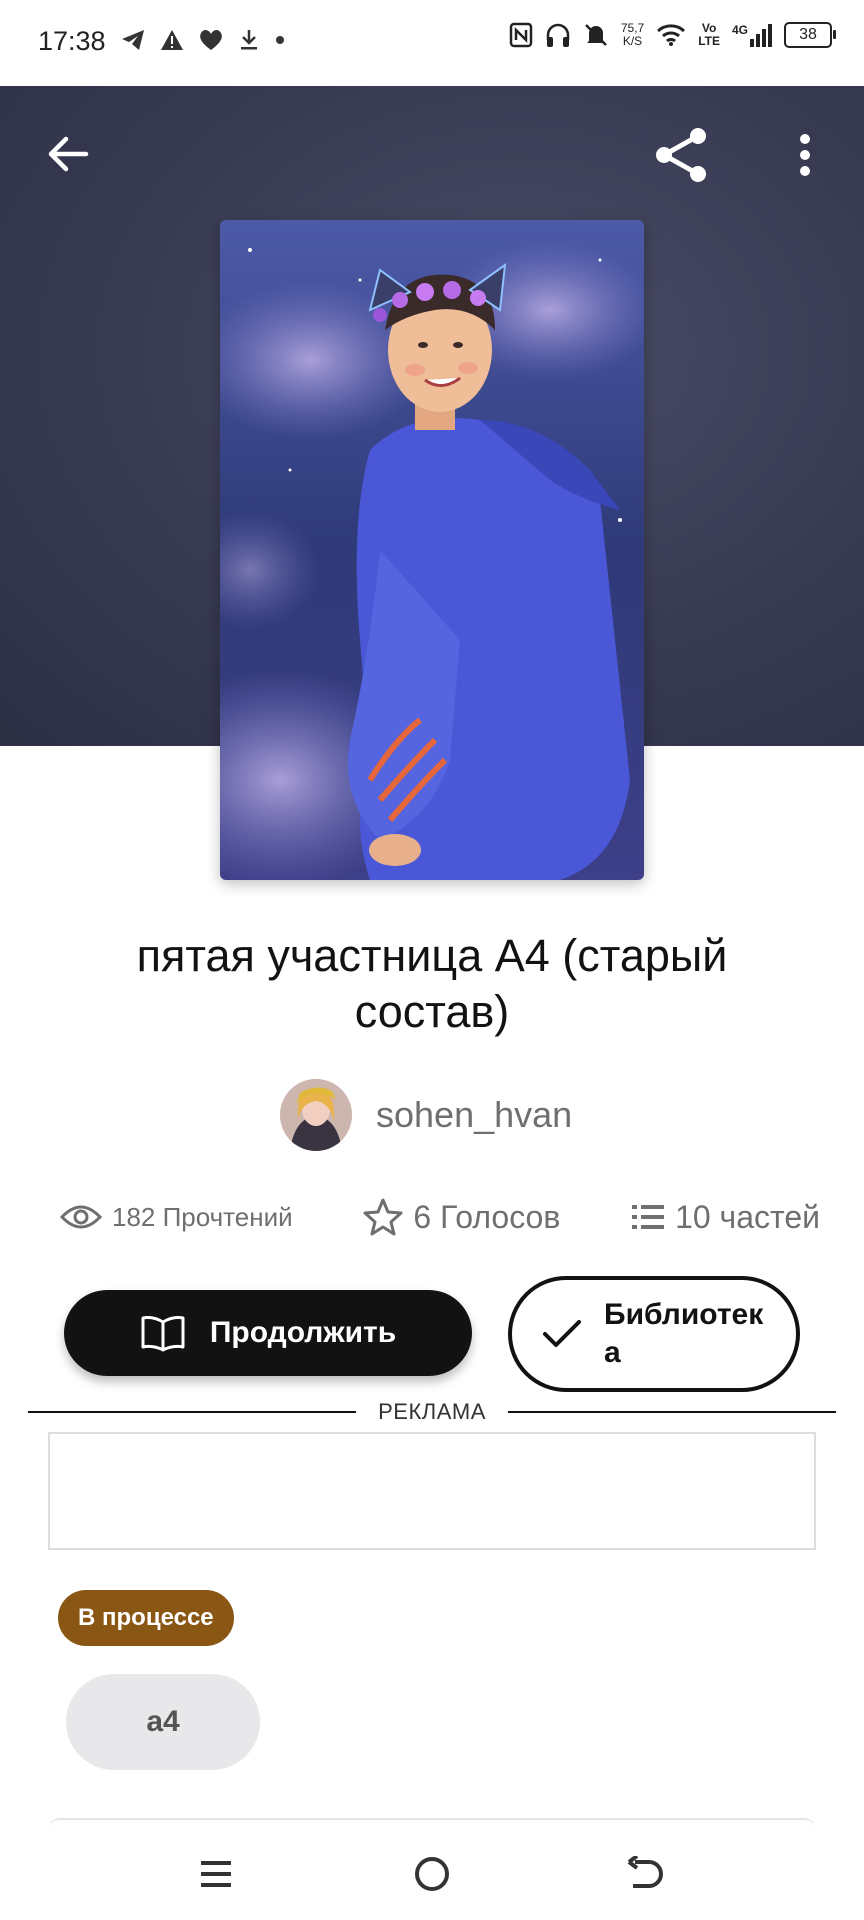 Image resolution: width=864 pixels, height=1920 pixels. I want to click on more-options-button, so click(805, 155).